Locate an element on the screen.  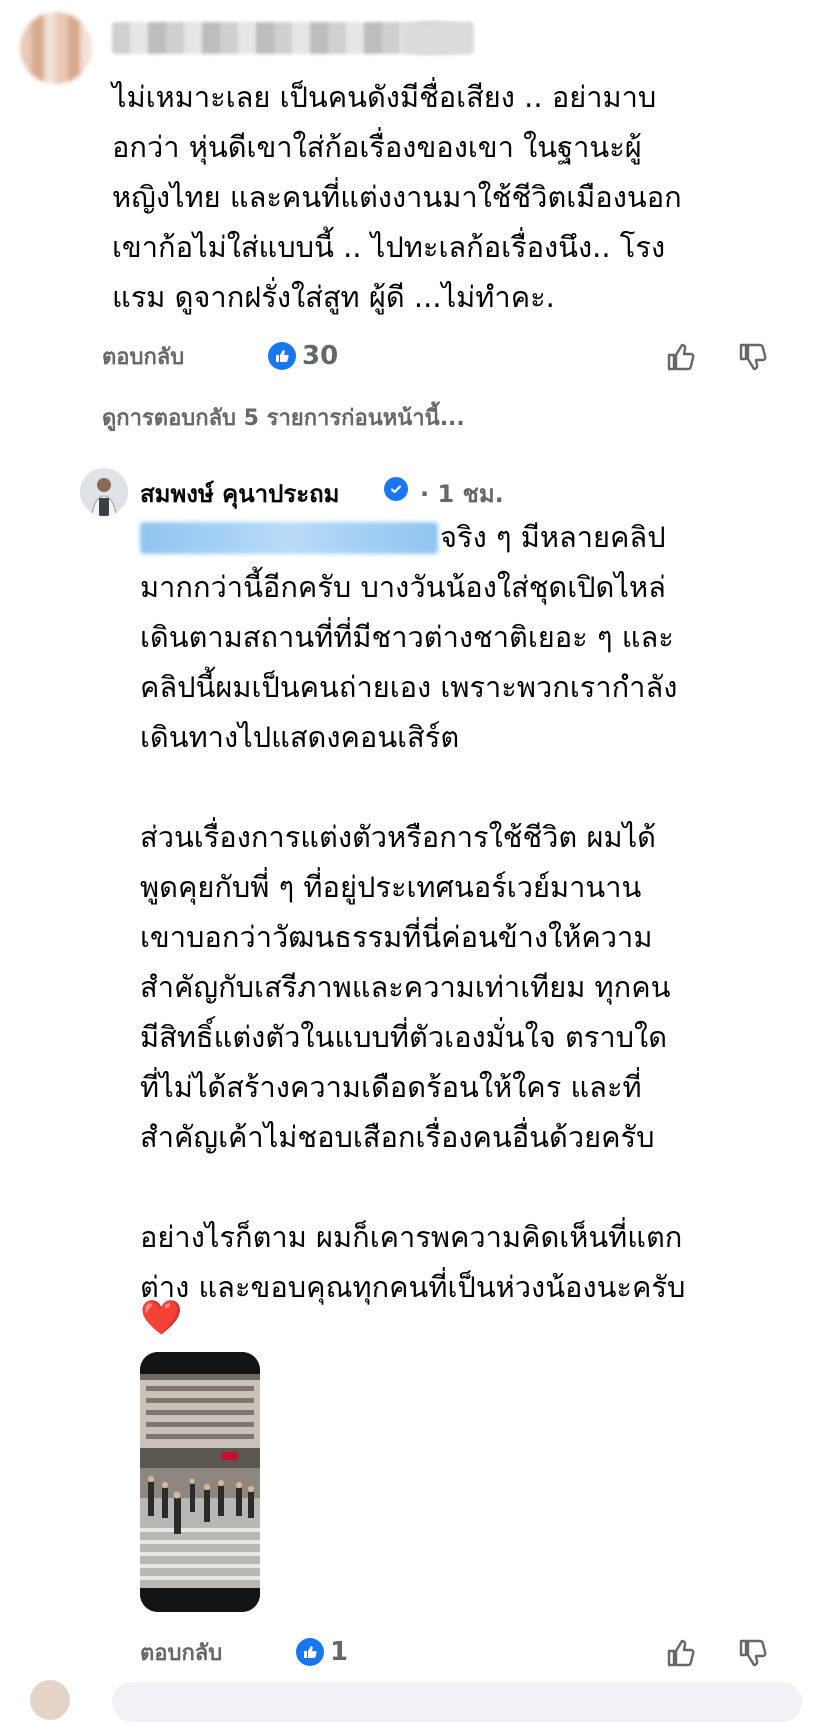
verified-badge-icon is located at coordinates (396, 489).